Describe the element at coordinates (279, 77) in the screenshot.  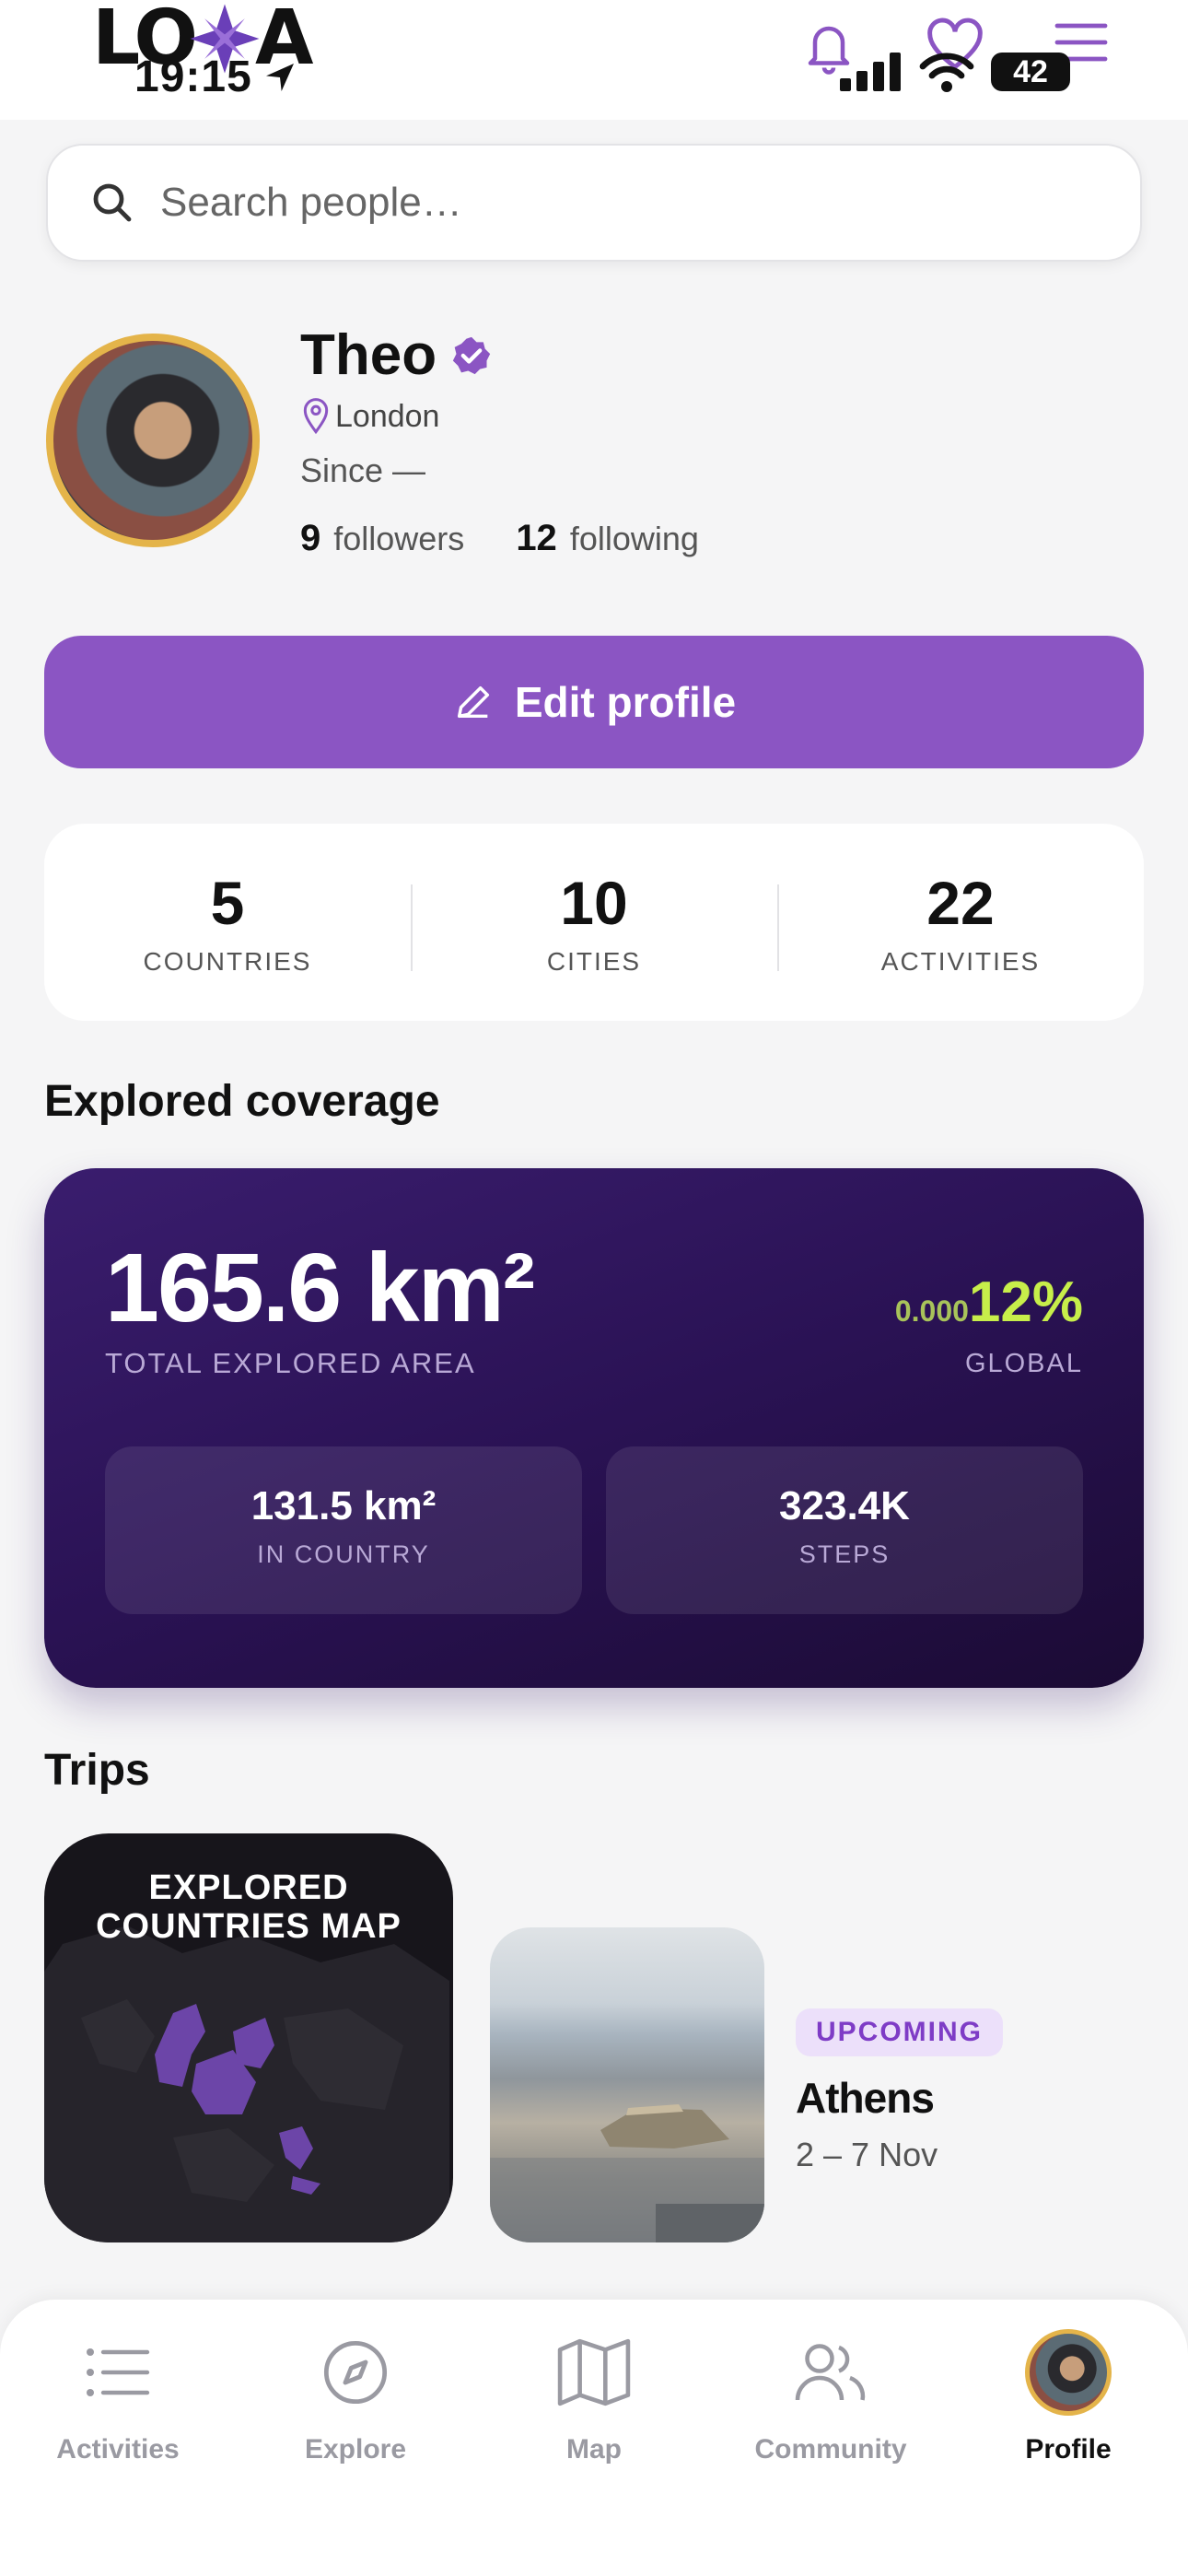
I see `location-arrow-icon` at that location.